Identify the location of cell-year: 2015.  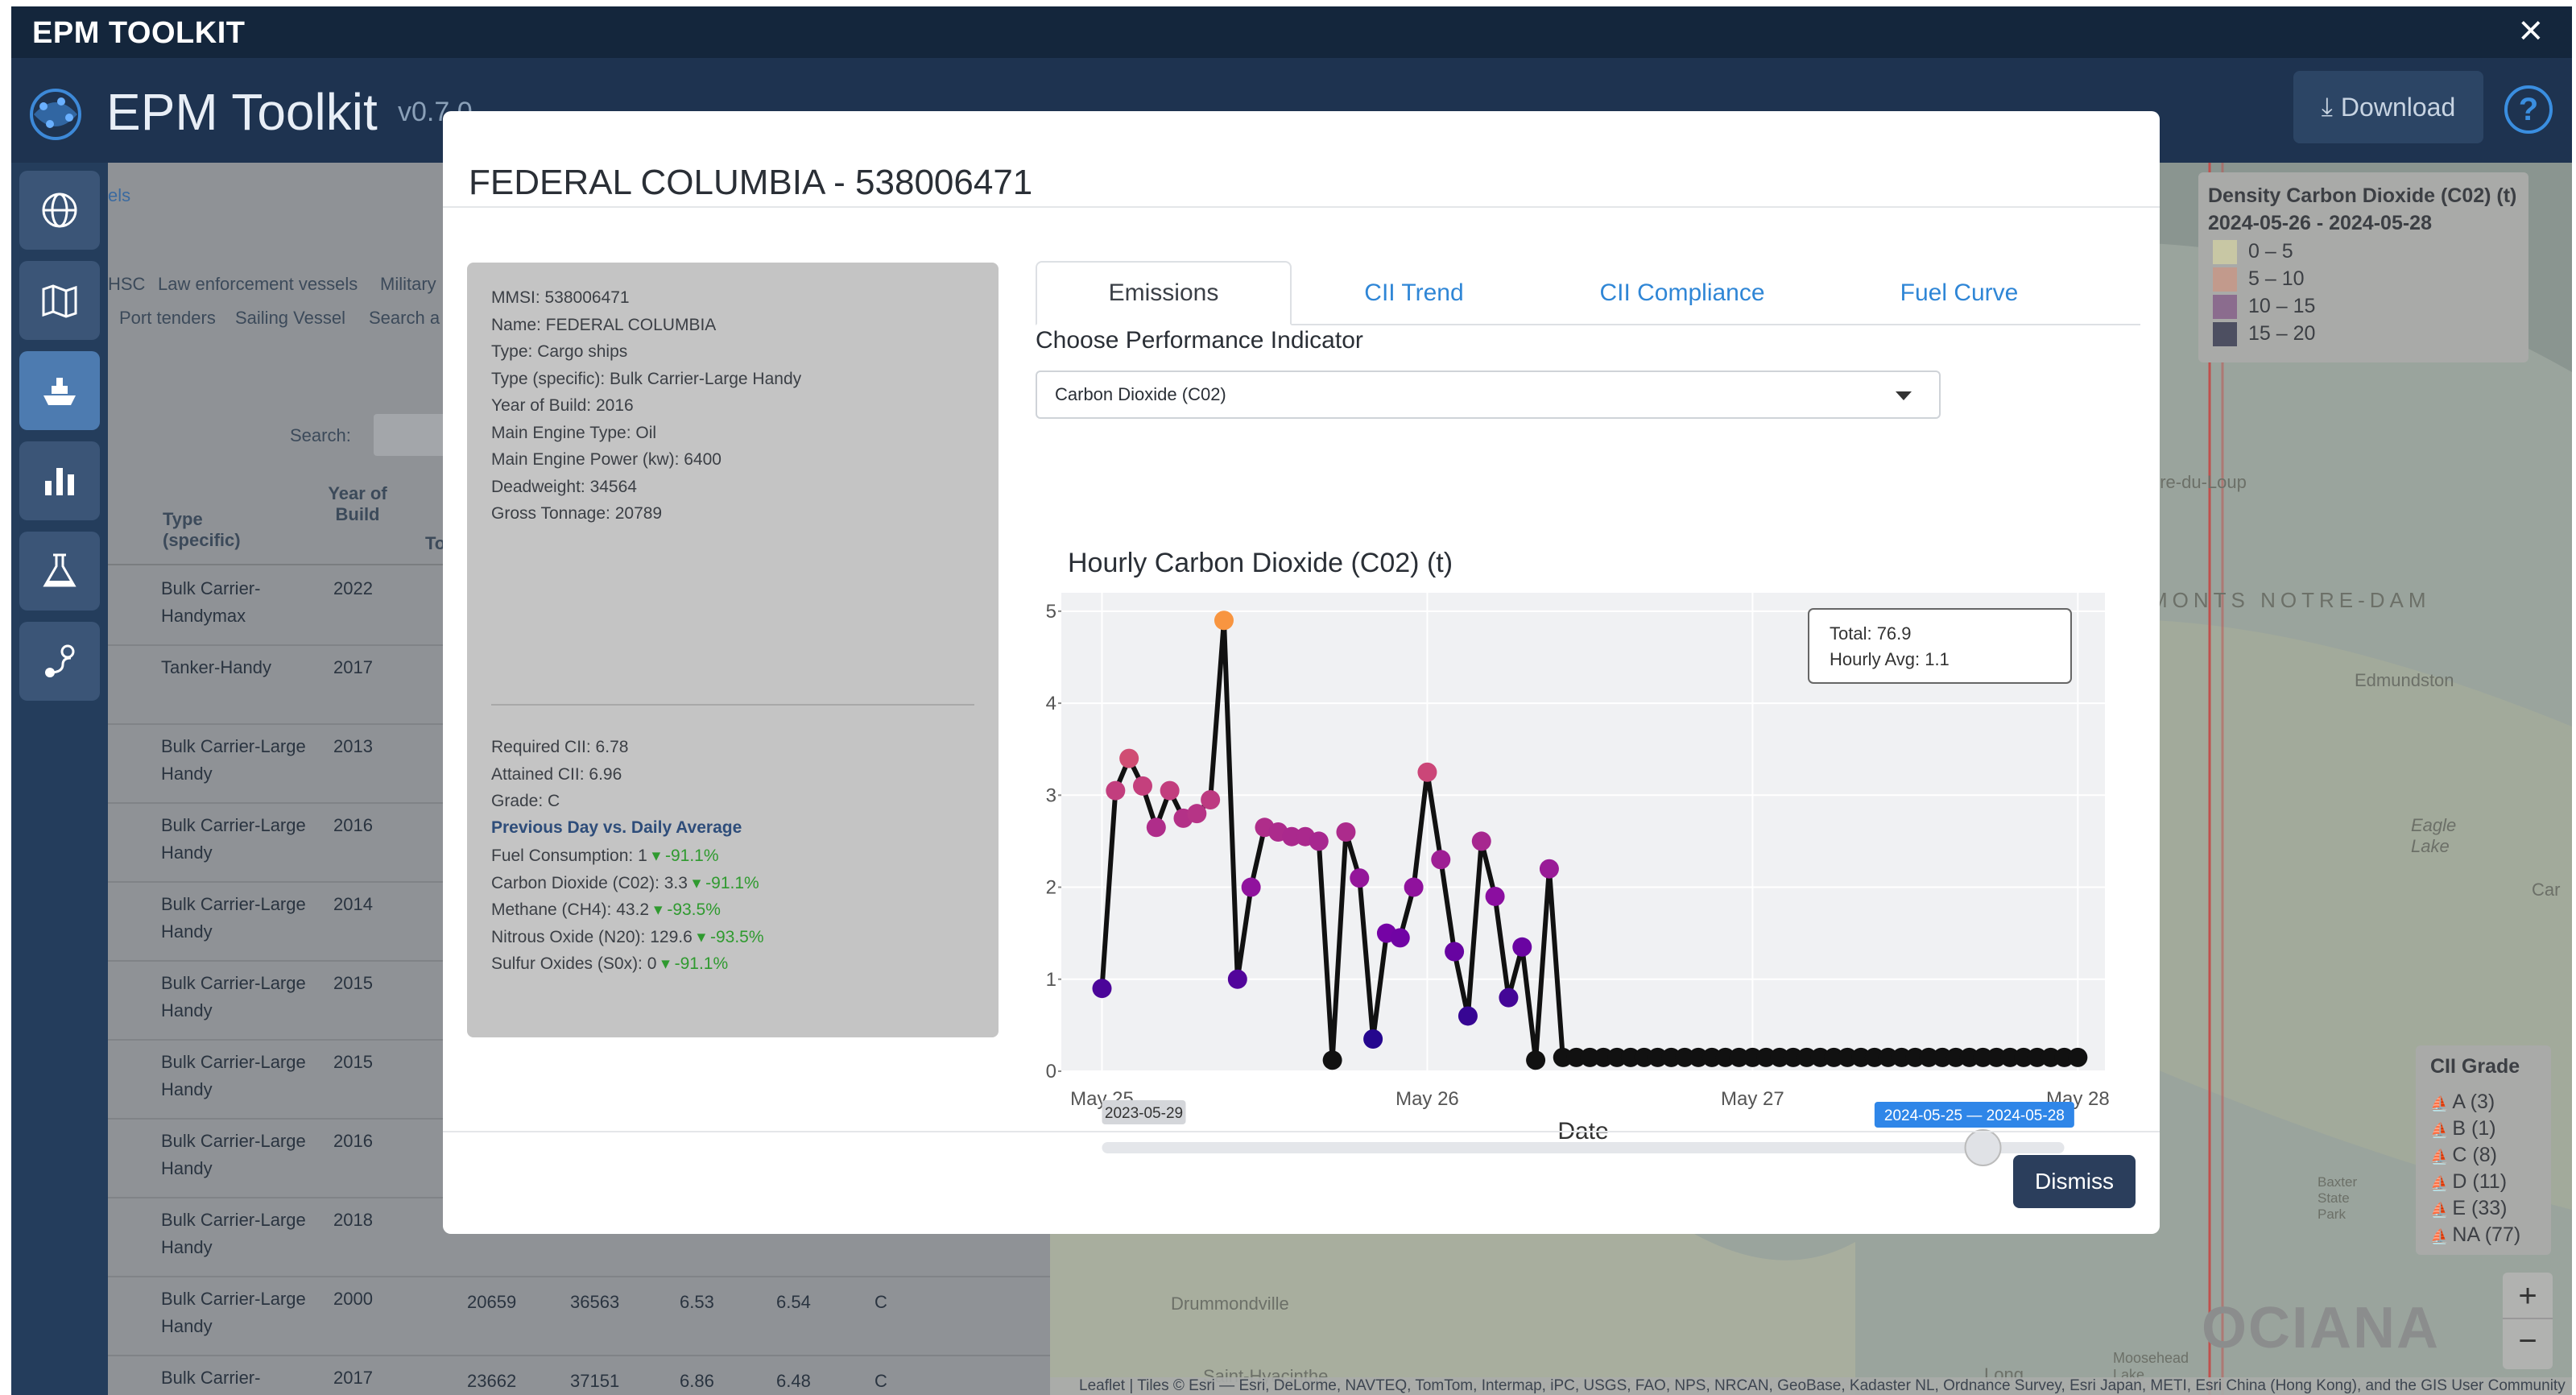
(353, 983).